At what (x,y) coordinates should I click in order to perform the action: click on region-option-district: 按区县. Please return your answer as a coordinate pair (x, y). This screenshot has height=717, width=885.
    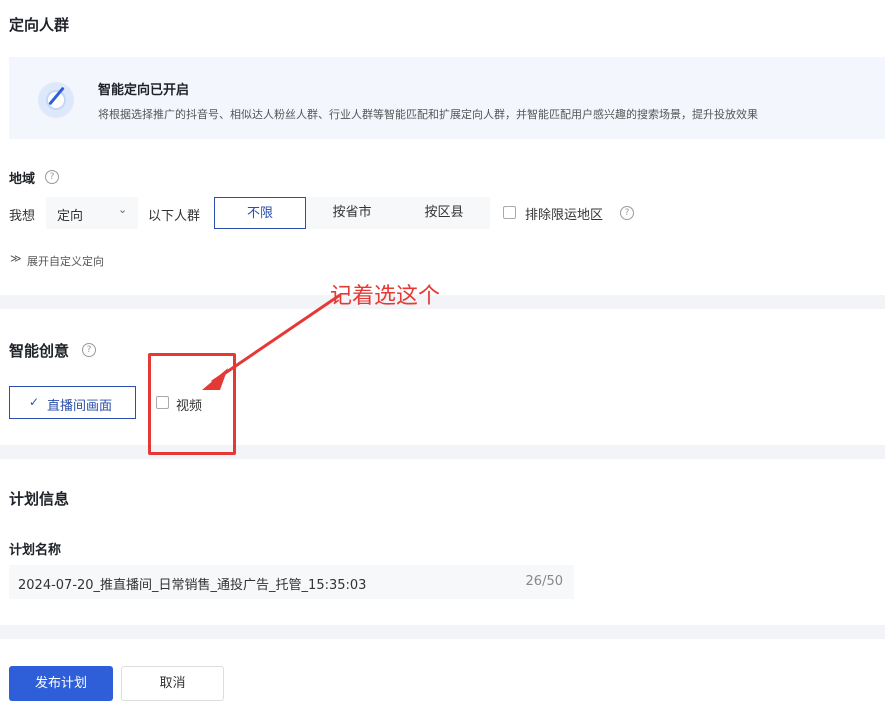
    Looking at the image, I should click on (444, 213).